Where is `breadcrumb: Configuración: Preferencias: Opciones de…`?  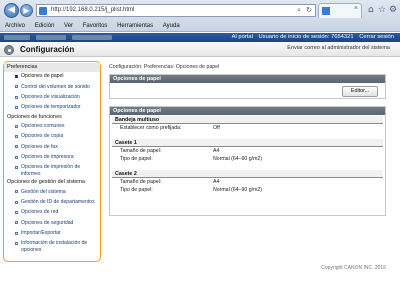
breadcrumb: Configuración: Preferencias: Opciones de… is located at coordinates (164, 67).